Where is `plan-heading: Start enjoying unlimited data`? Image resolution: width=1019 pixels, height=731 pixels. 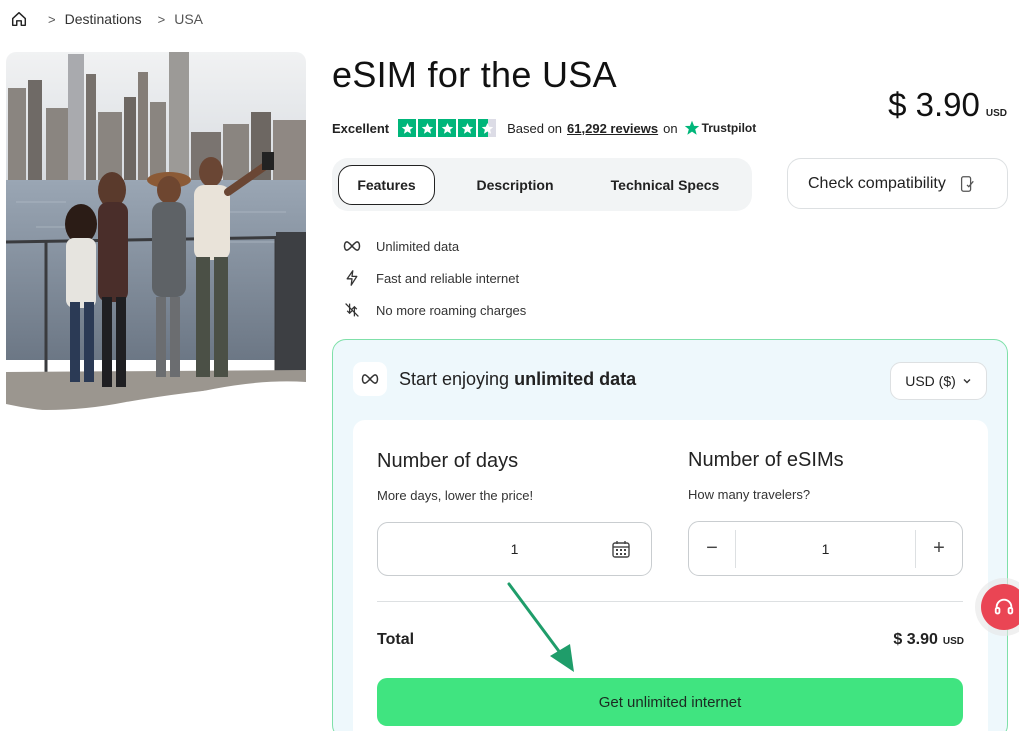 plan-heading: Start enjoying unlimited data is located at coordinates (494, 379).